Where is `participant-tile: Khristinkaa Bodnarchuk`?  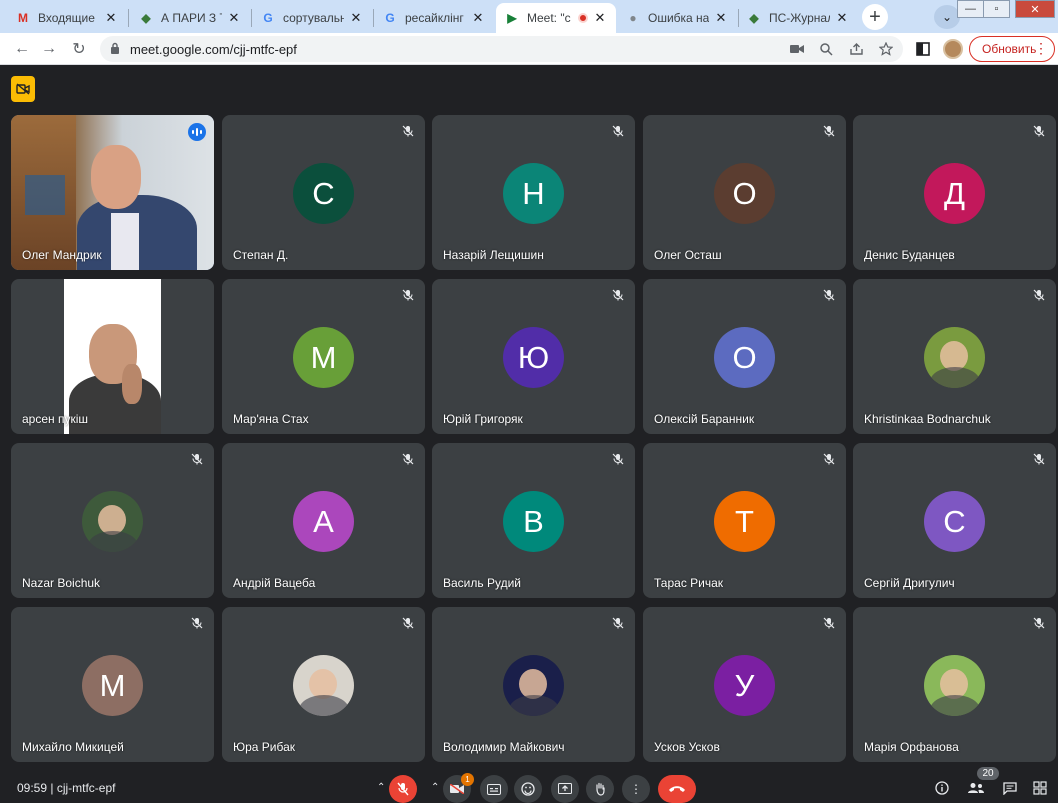
participant-tile: Khristinkaa Bodnarchuk is located at coordinates (954, 356).